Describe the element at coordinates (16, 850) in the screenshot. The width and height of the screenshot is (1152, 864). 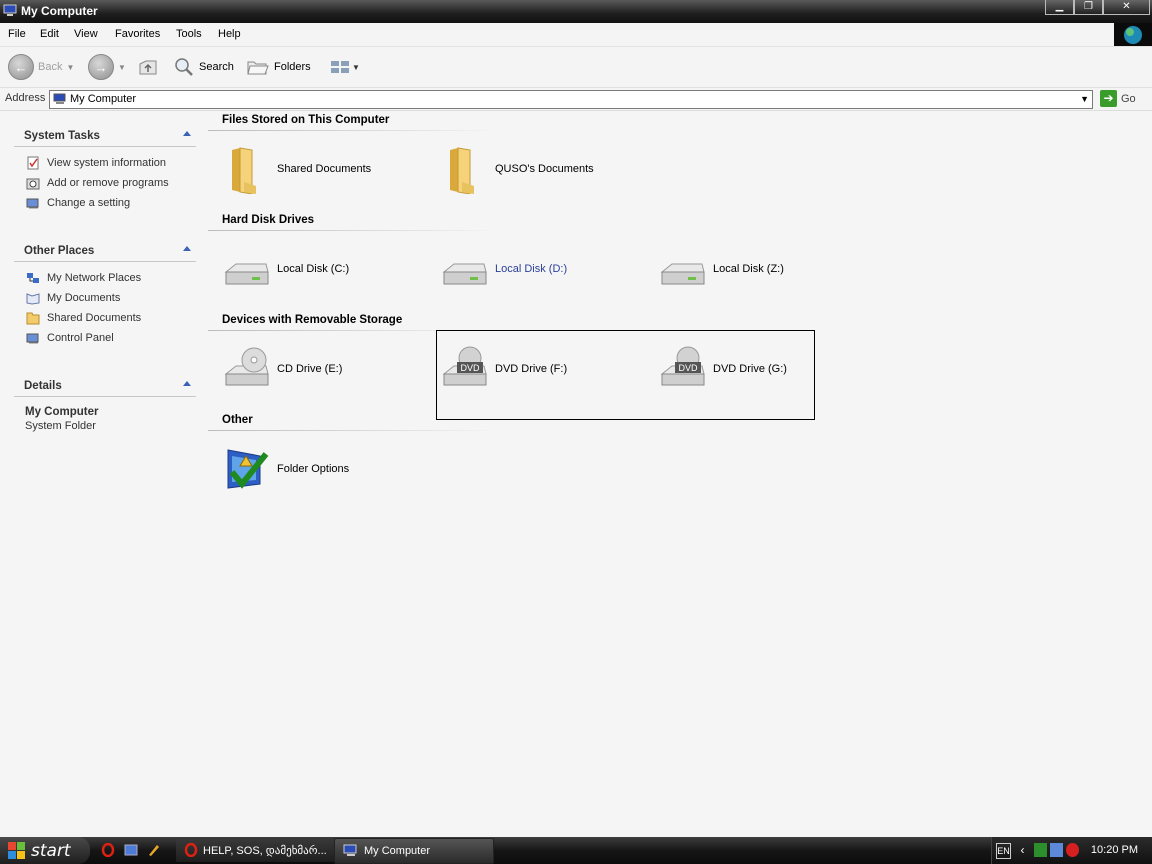
I see `windows-flag-icon` at that location.